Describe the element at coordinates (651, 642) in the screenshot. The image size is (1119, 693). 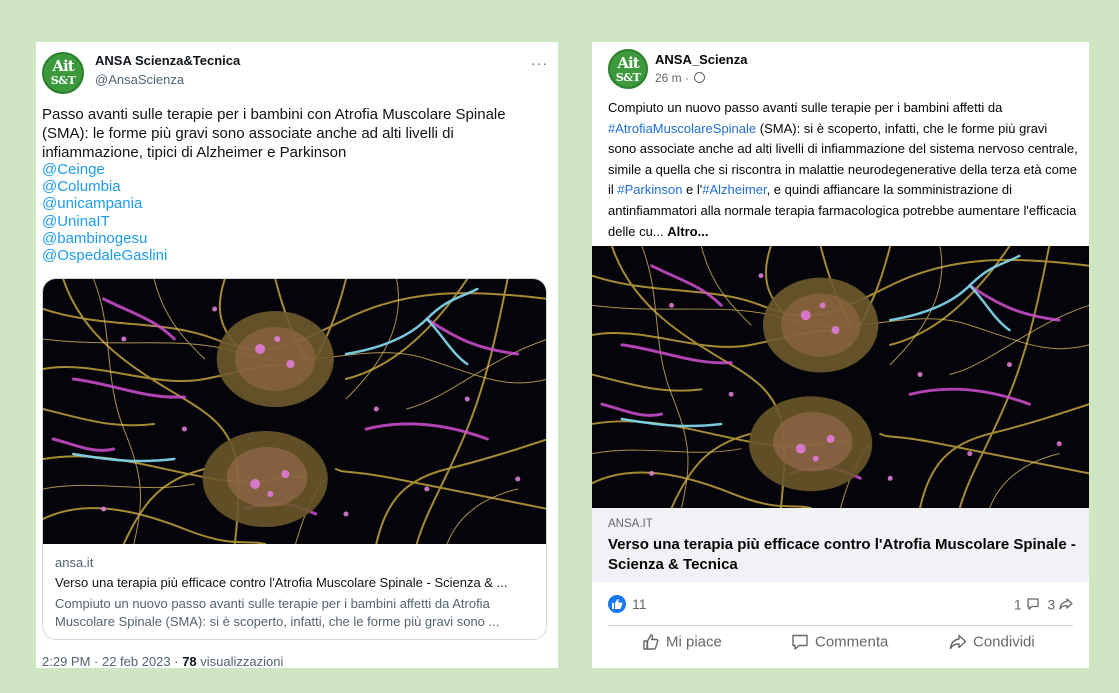
I see `thumbs-up-icon` at that location.